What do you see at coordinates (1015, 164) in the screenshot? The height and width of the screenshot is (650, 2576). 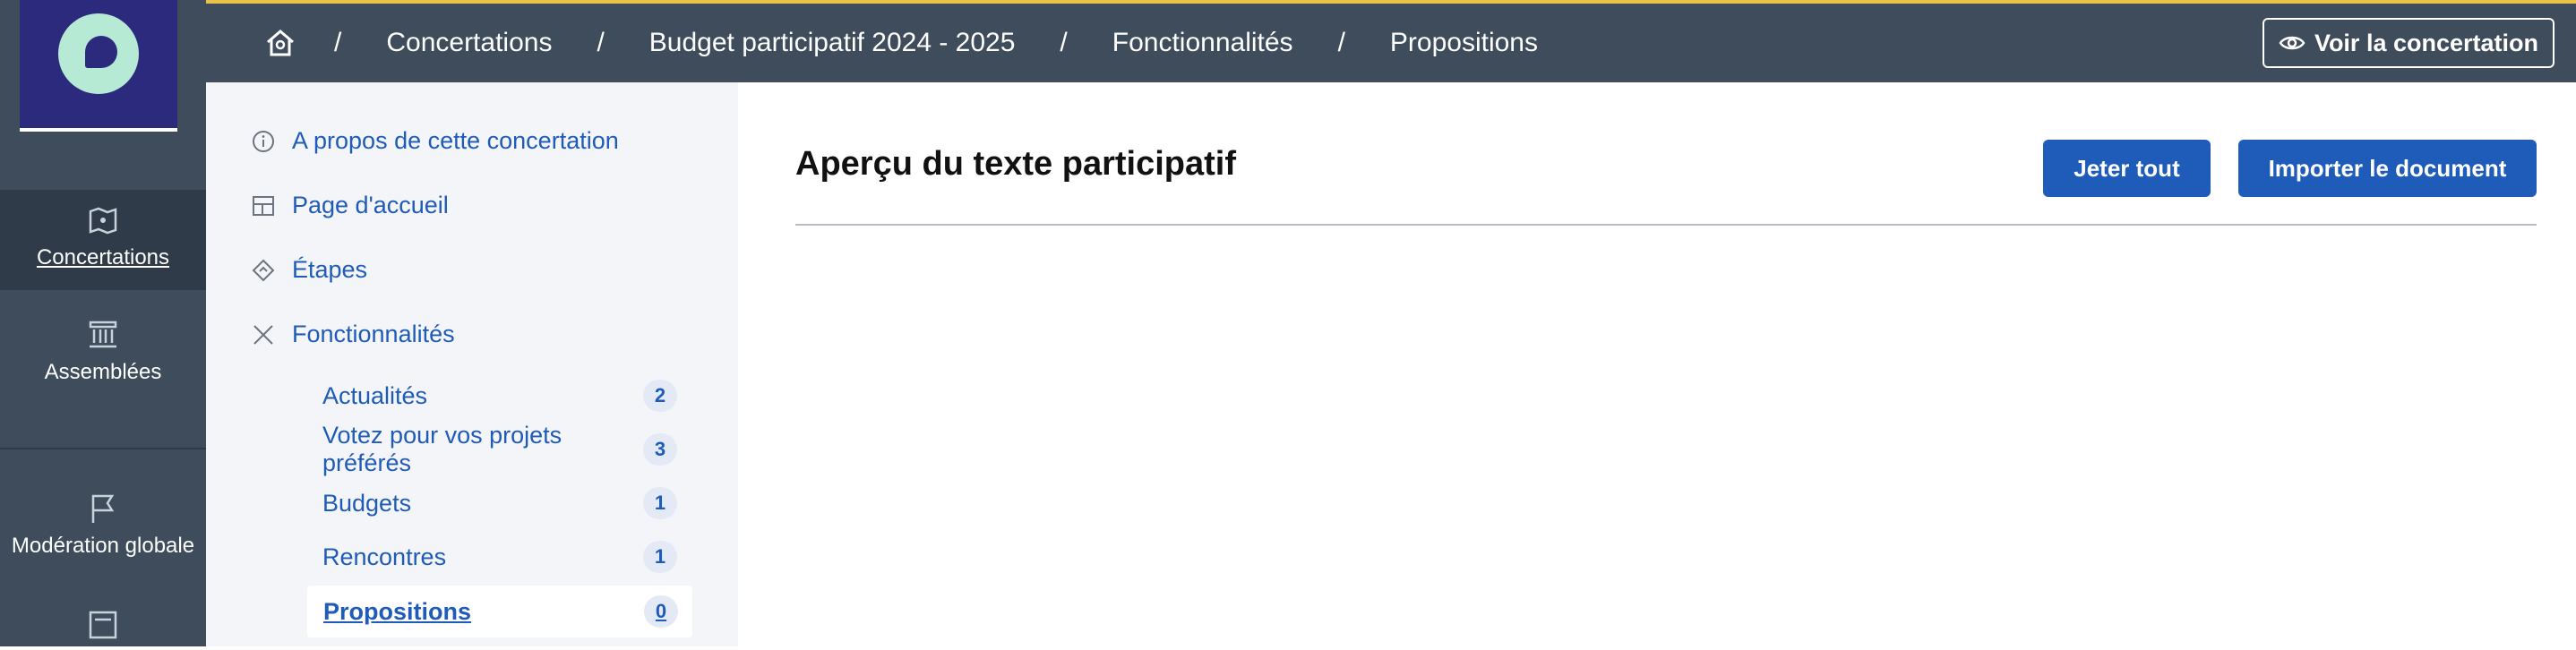 I see `page-title: Aperçu du texte participatif` at bounding box center [1015, 164].